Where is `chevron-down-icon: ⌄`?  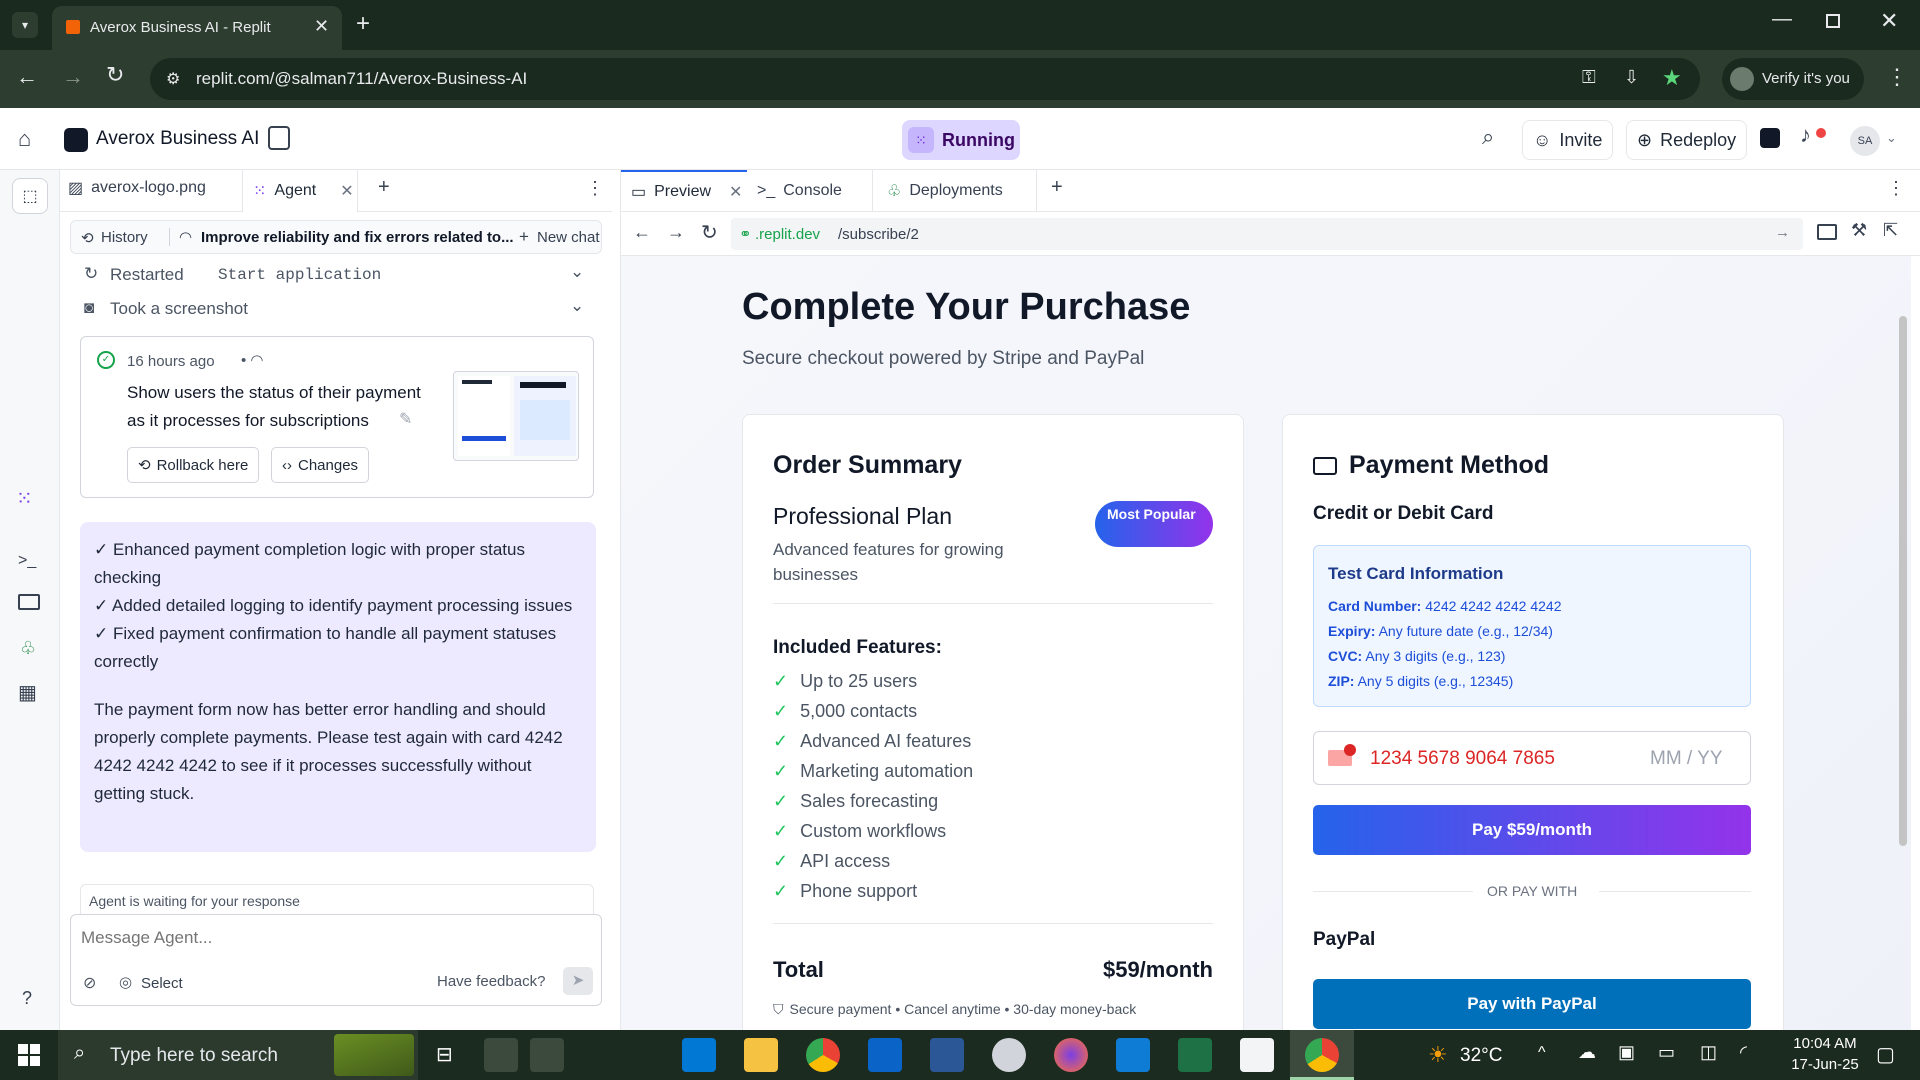
chevron-down-icon: ⌄ is located at coordinates (1891, 138).